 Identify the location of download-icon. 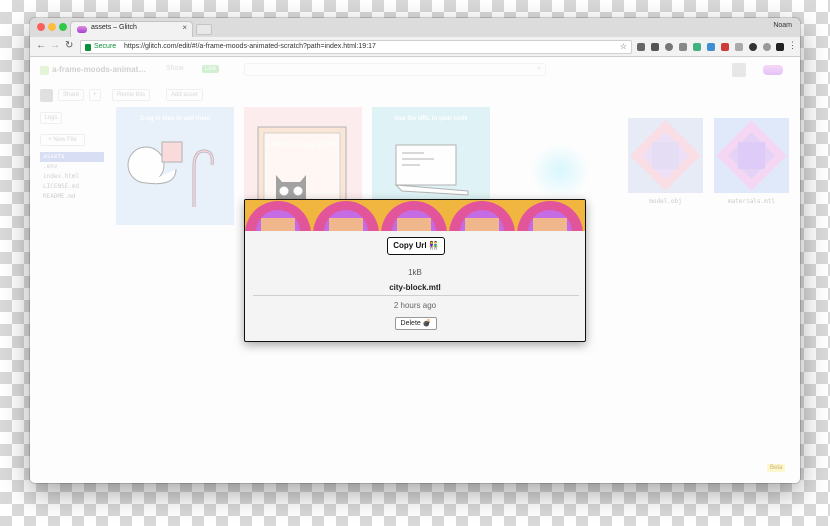
(683, 47).